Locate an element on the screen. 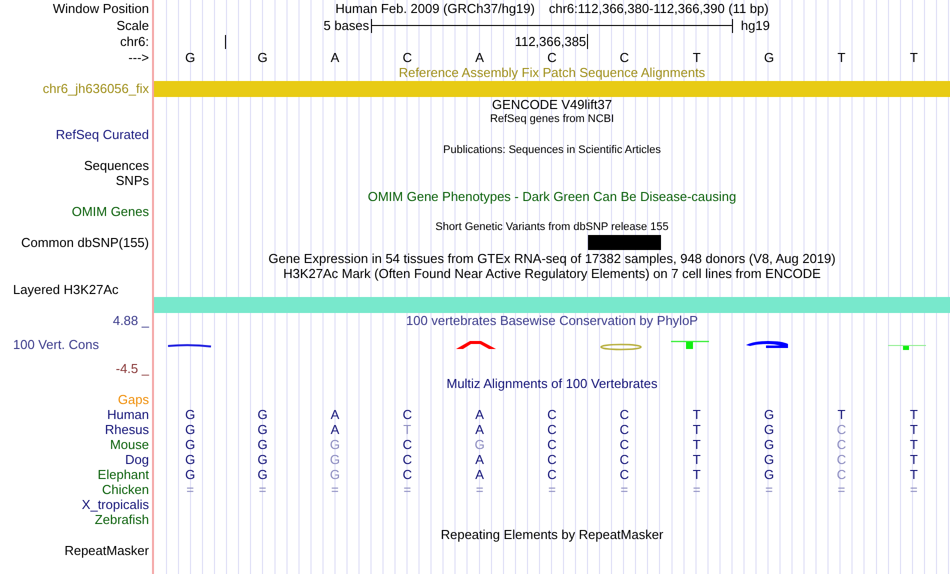 The image size is (950, 574). track-label: SNPs is located at coordinates (132, 180).